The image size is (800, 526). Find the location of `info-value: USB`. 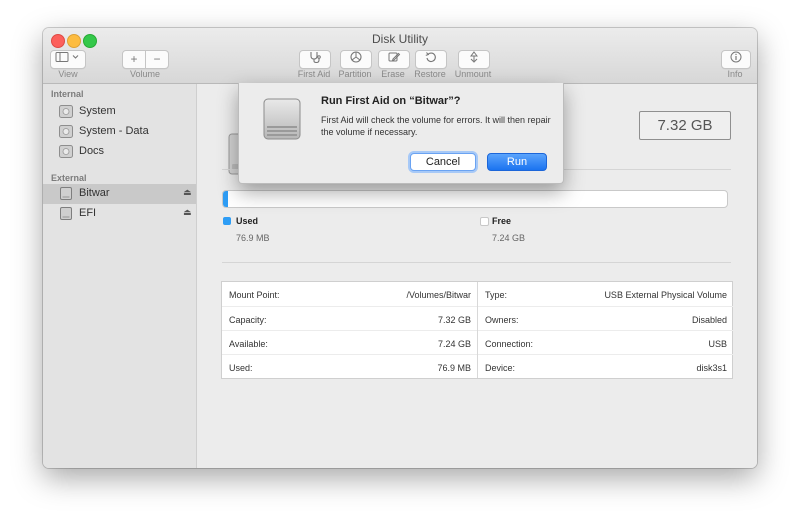

info-value: USB is located at coordinates (717, 344).